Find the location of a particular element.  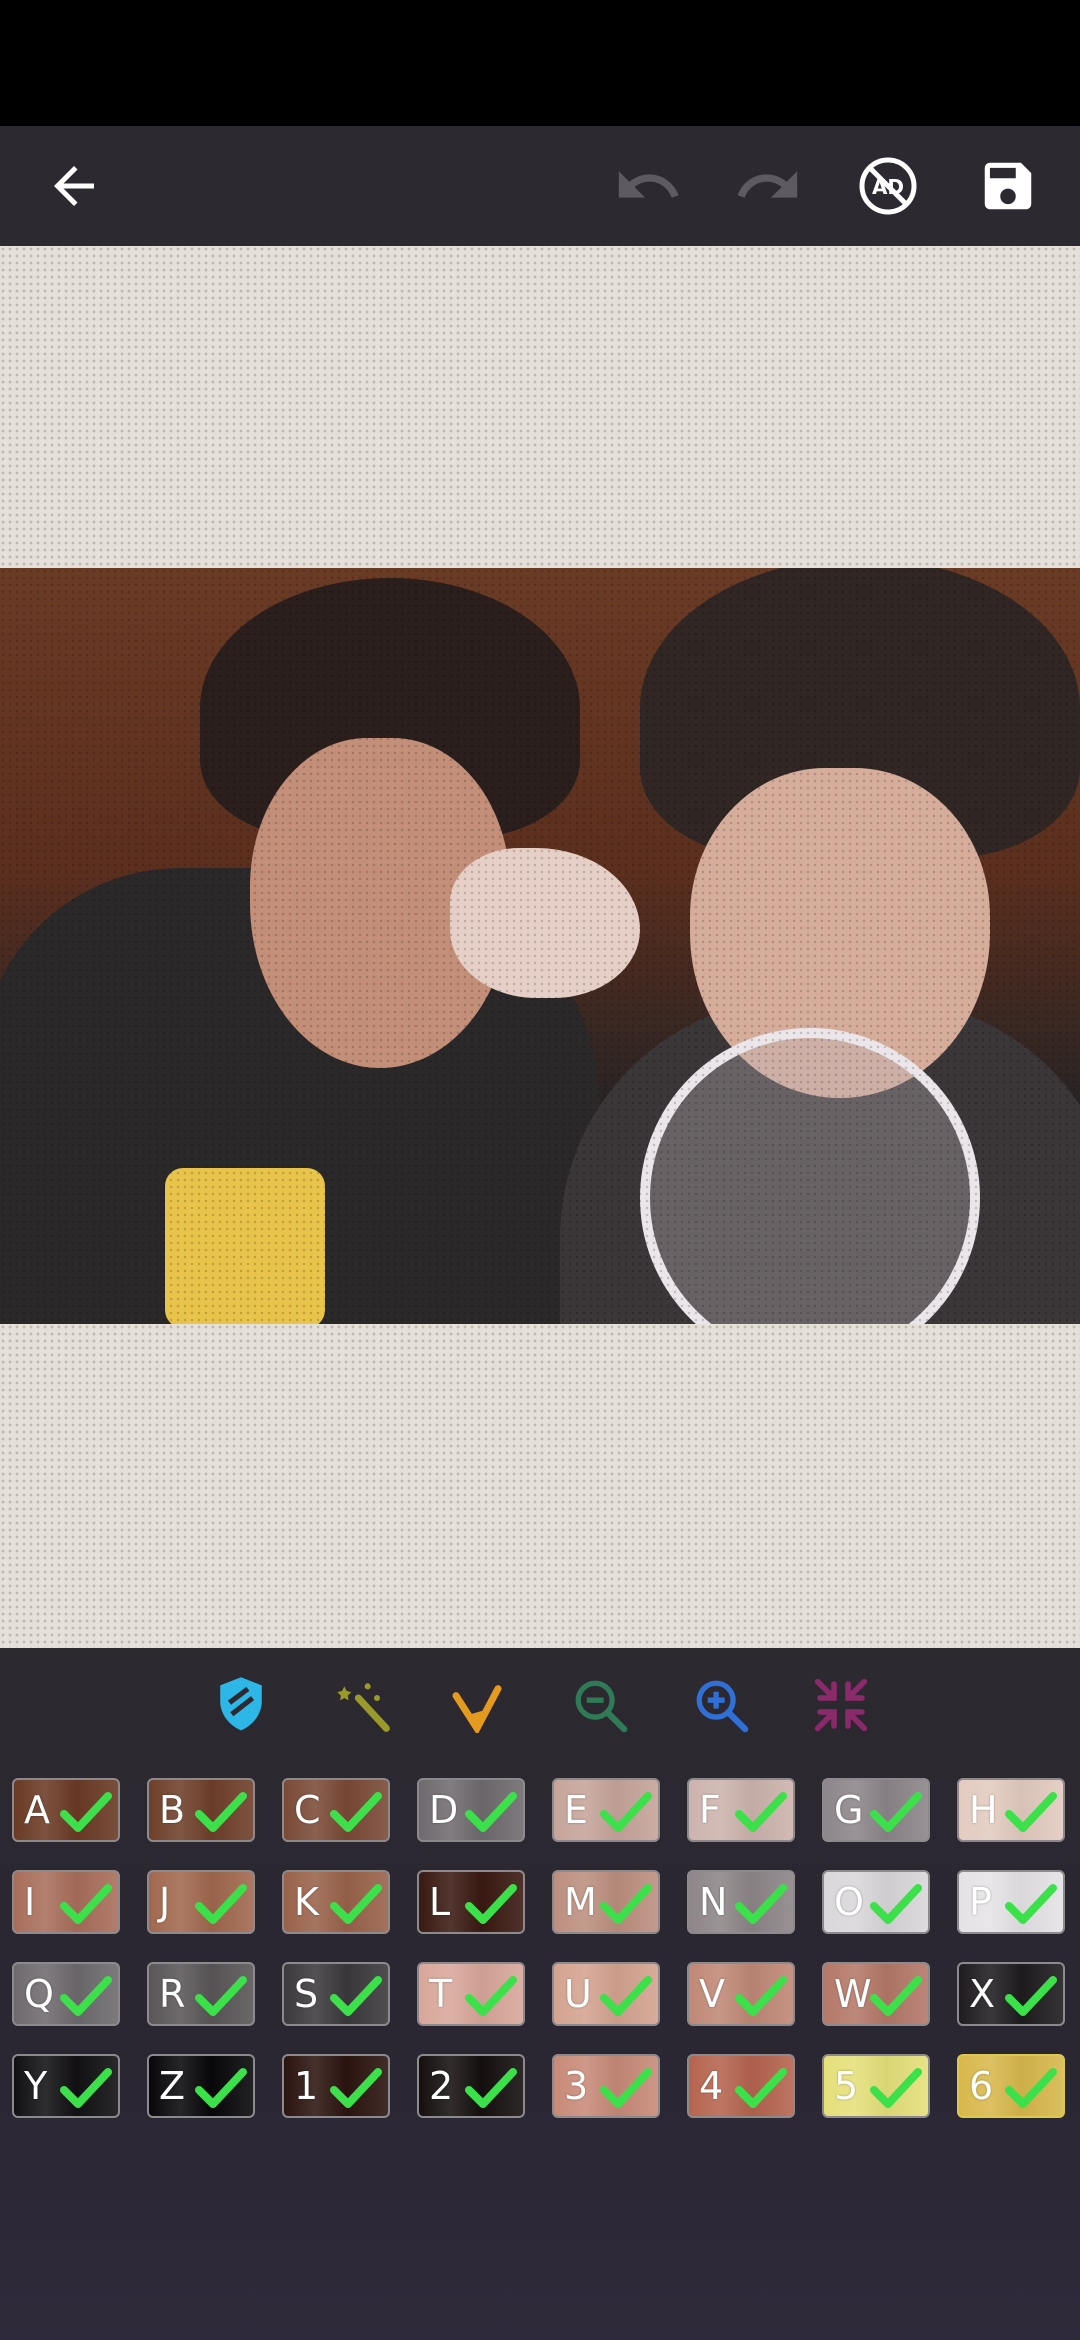

palette-color-label: E is located at coordinates (576, 1810).